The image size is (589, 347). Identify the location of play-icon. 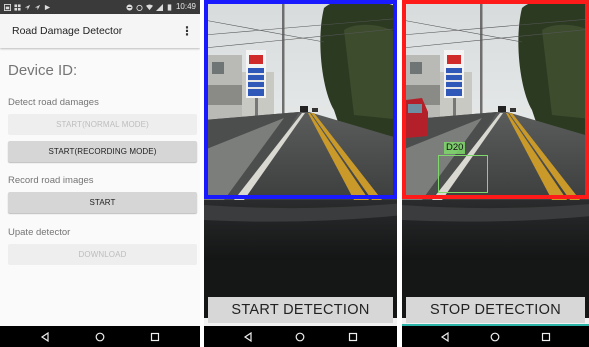
(47, 7).